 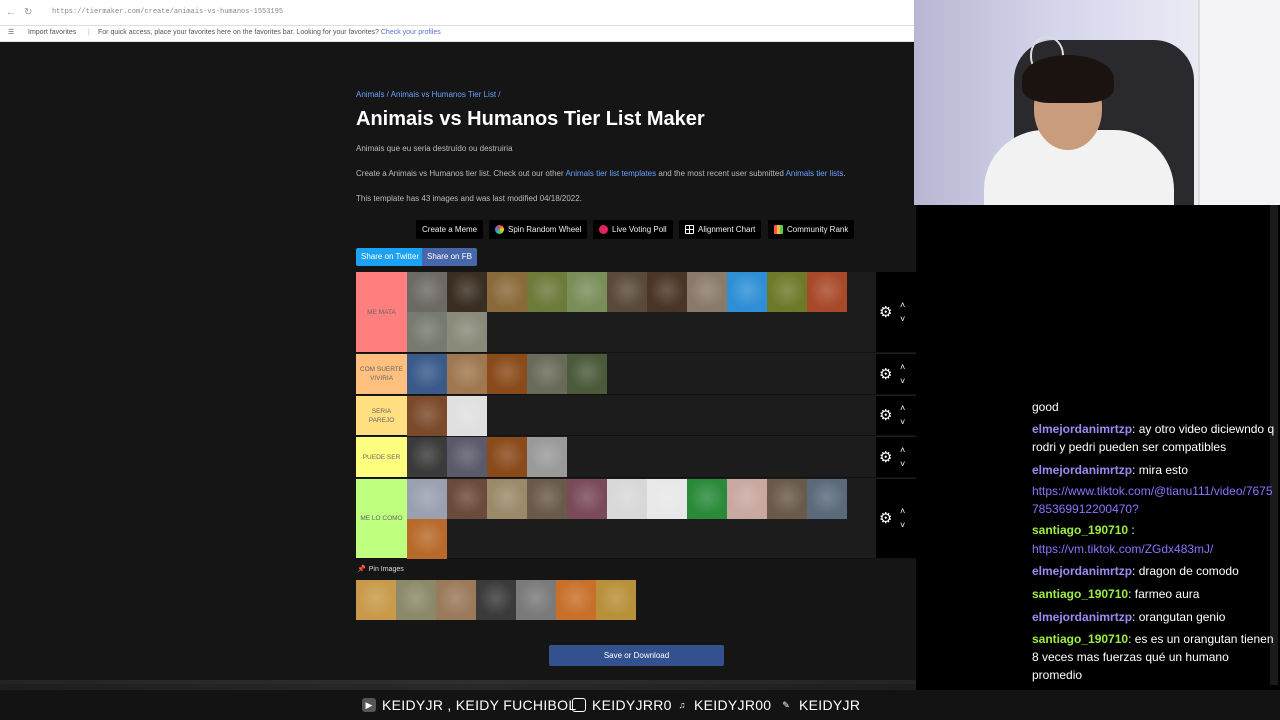 What do you see at coordinates (896, 457) in the screenshot?
I see `tier-controls: ⚙ ˄ ˅` at bounding box center [896, 457].